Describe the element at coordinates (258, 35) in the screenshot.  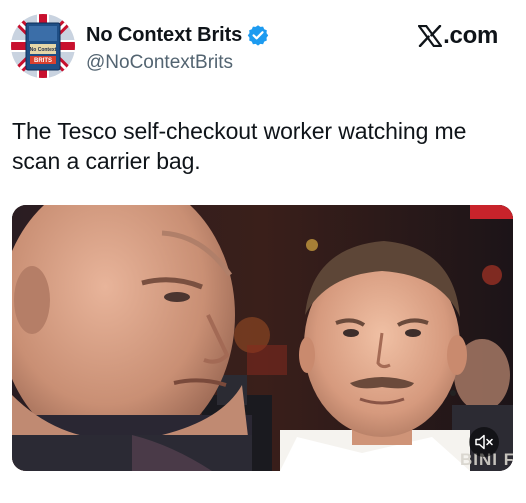
I see `verified-badge-icon` at that location.